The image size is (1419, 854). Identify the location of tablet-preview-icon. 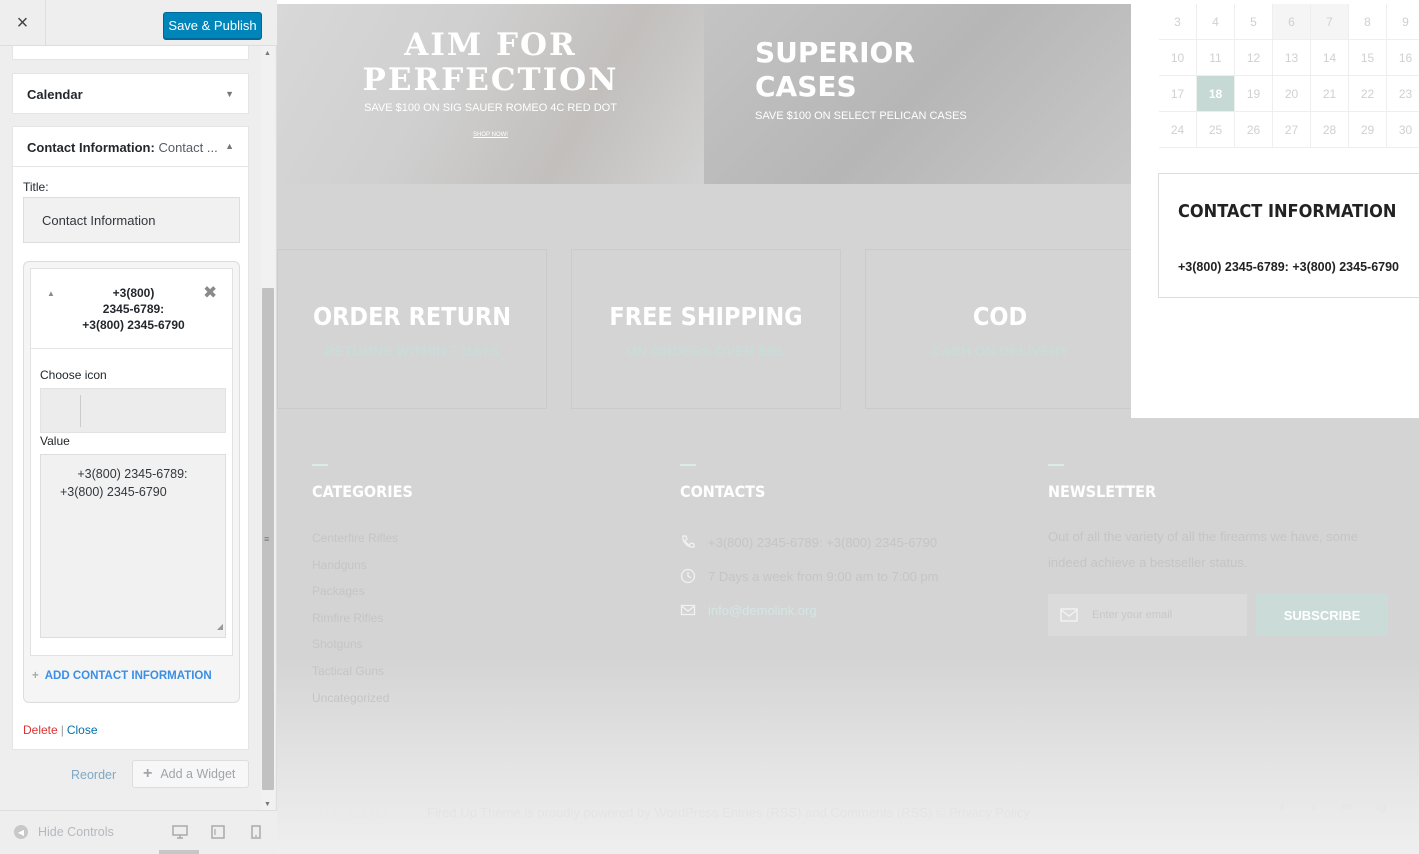
(218, 832).